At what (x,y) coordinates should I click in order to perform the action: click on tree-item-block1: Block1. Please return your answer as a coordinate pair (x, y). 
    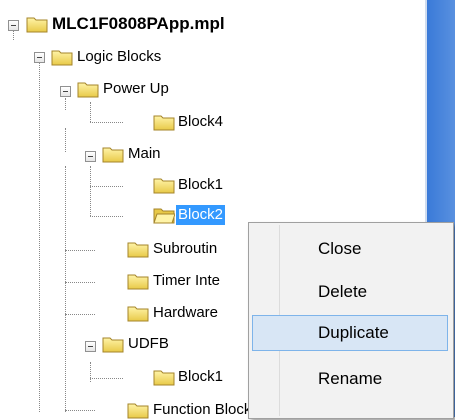
    Looking at the image, I should click on (200, 185).